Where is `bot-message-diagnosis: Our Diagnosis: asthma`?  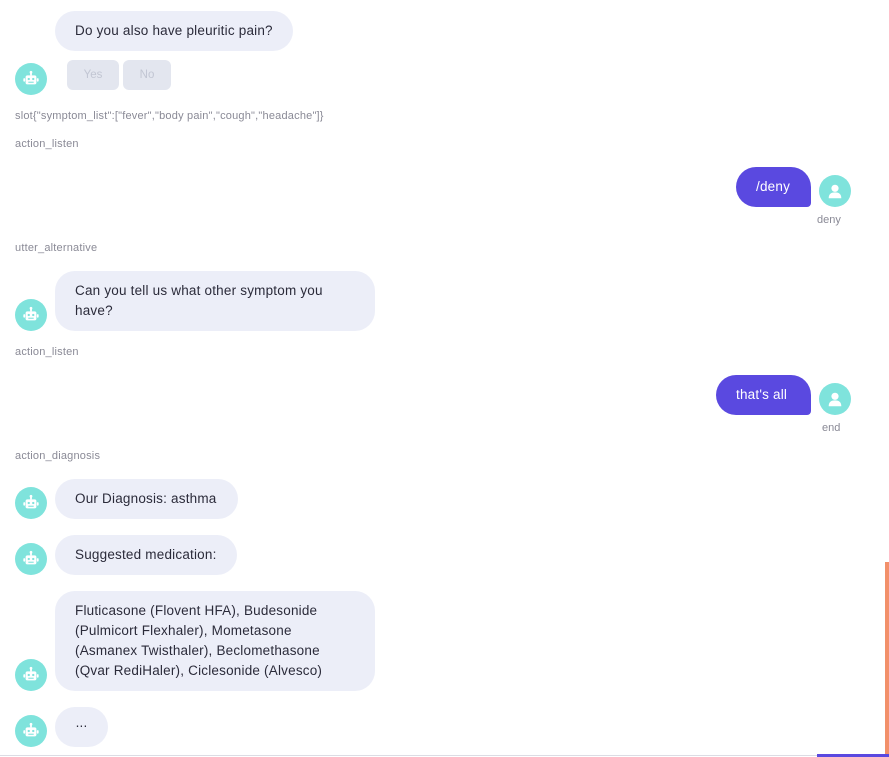
bot-message-diagnosis: Our Diagnosis: asthma is located at coordinates (146, 499).